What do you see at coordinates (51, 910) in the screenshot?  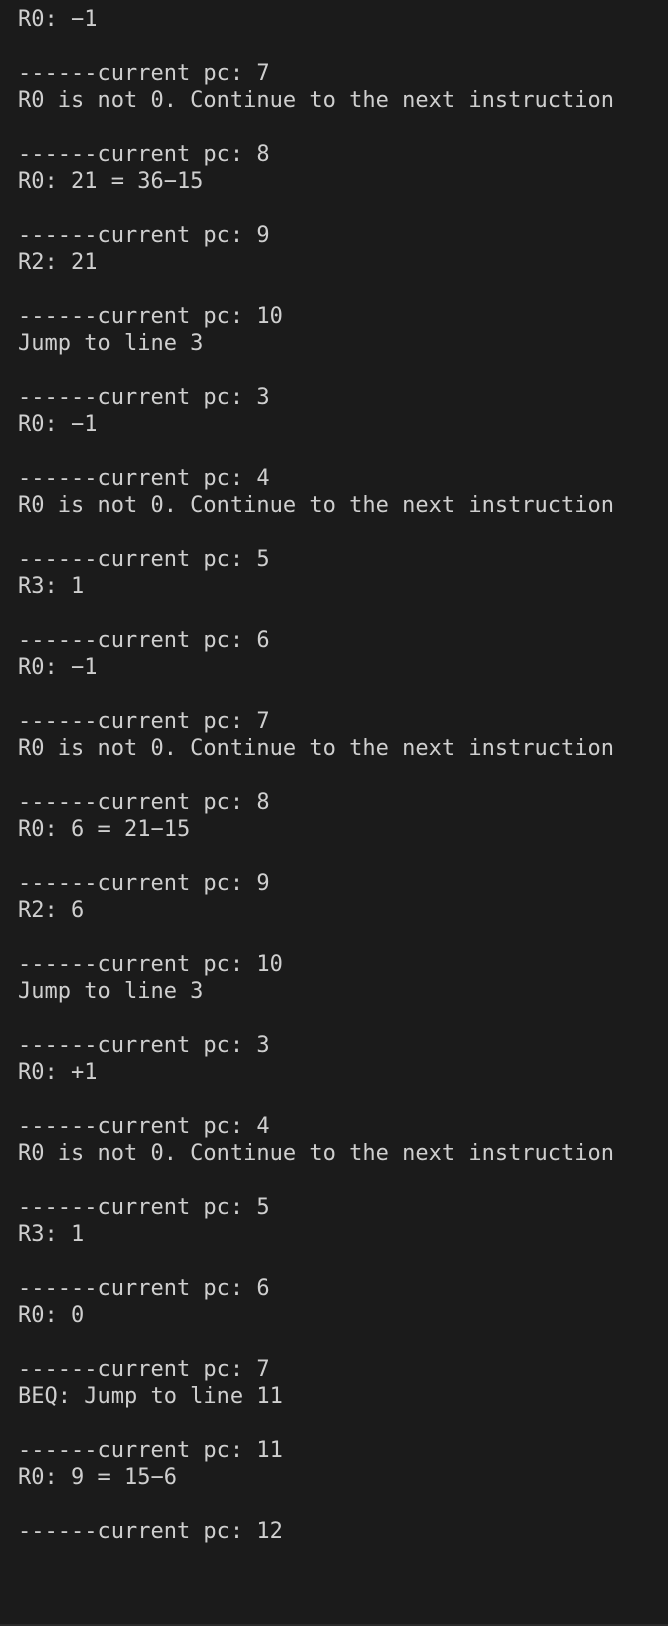 I see `output-line: R2: 6` at bounding box center [51, 910].